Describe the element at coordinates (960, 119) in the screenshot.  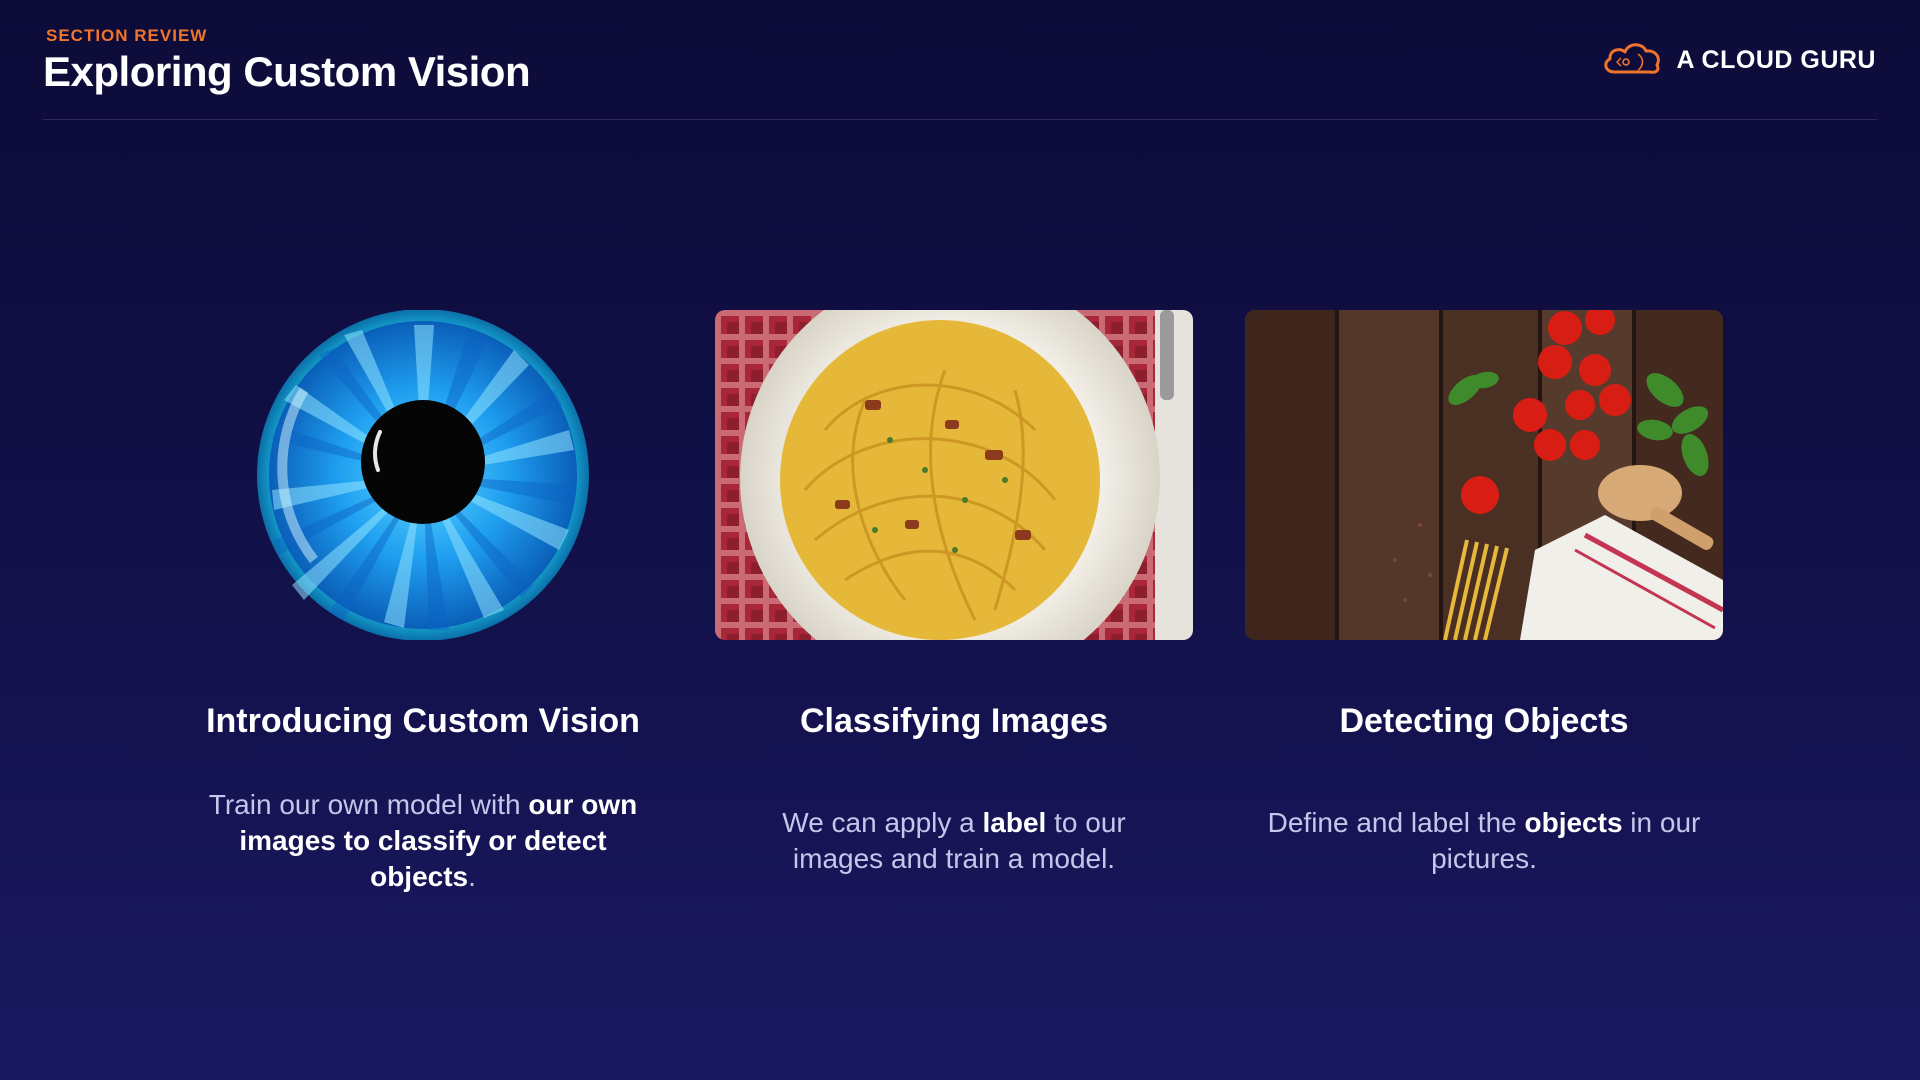
I see `header-divider` at that location.